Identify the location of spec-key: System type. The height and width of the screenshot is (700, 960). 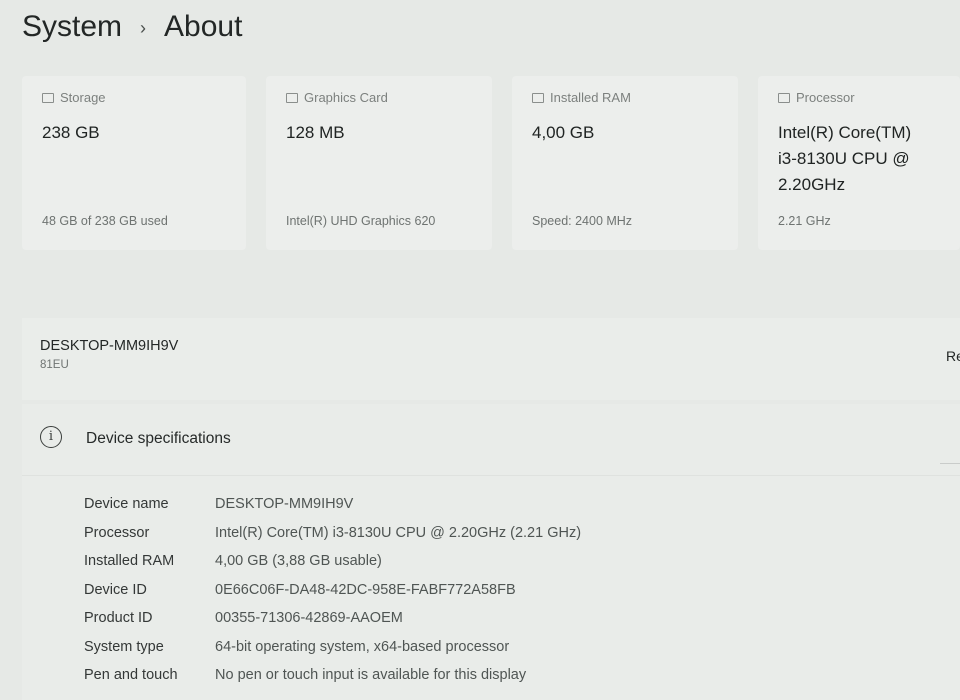
(124, 646).